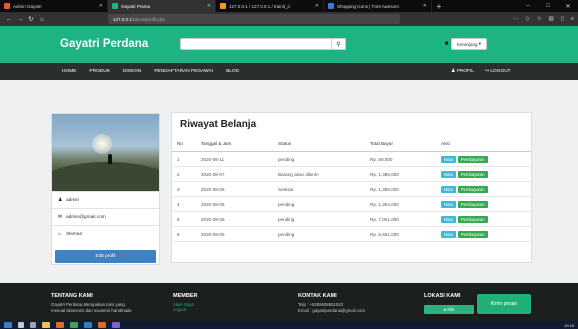 This screenshot has width=578, height=329. What do you see at coordinates (104, 44) in the screenshot?
I see `brand-logo: Gayatri Perdana` at bounding box center [104, 44].